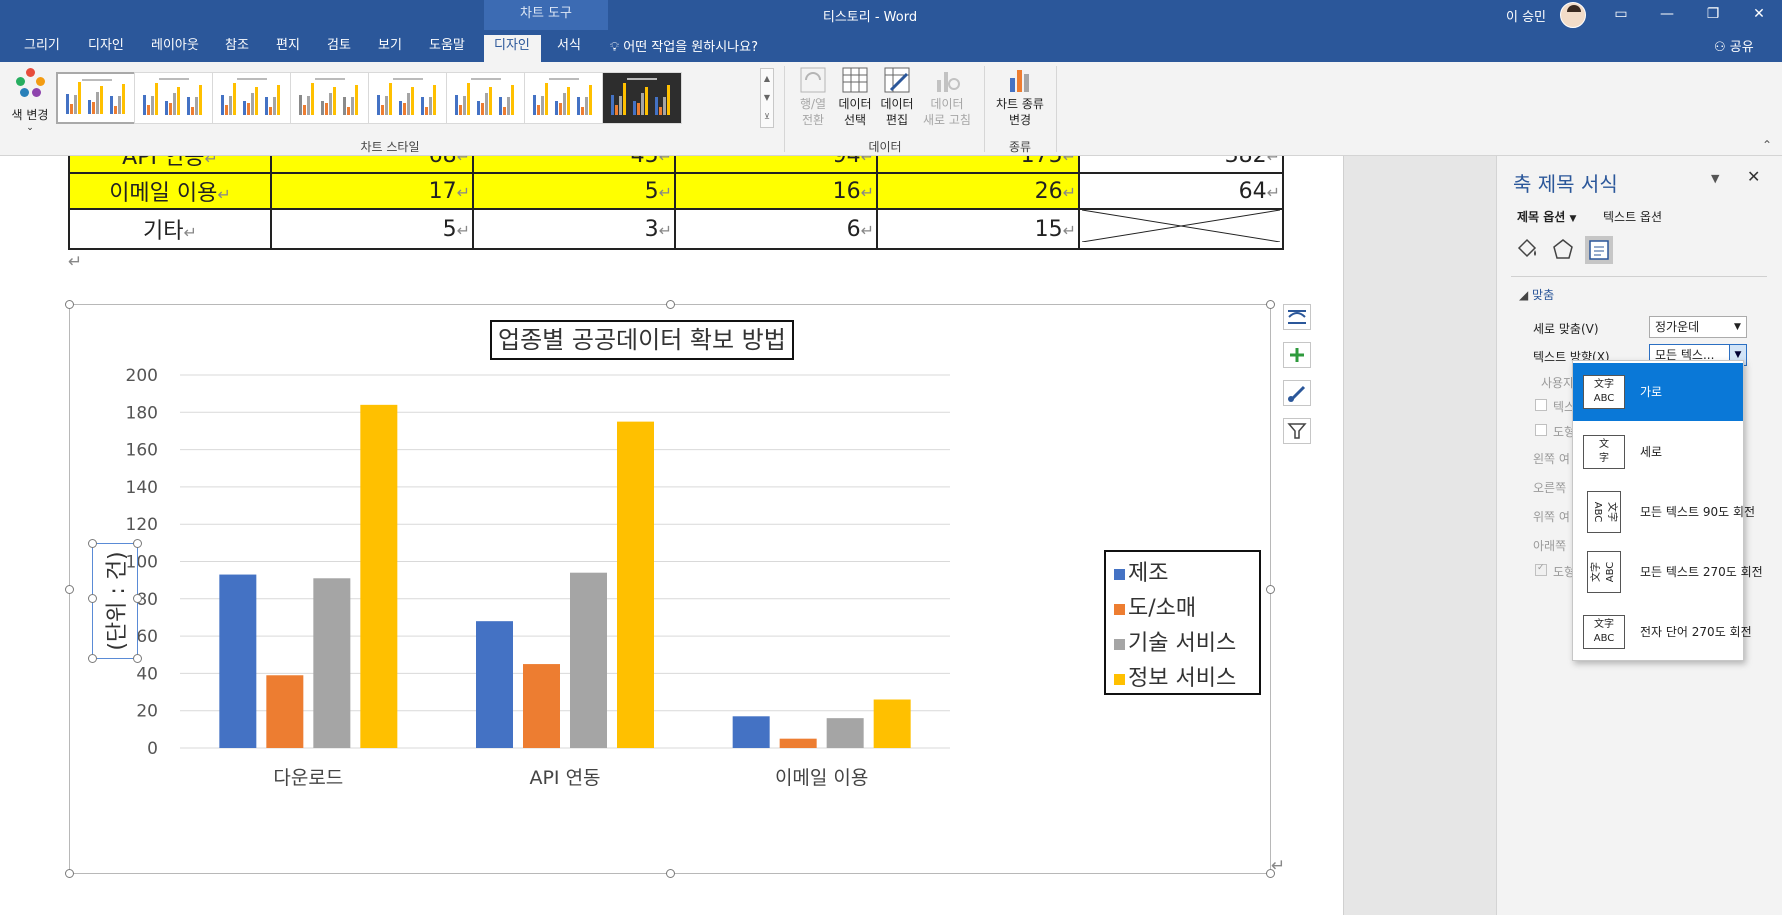 This screenshot has height=915, width=1782. I want to click on chart-filters-button, so click(1297, 431).